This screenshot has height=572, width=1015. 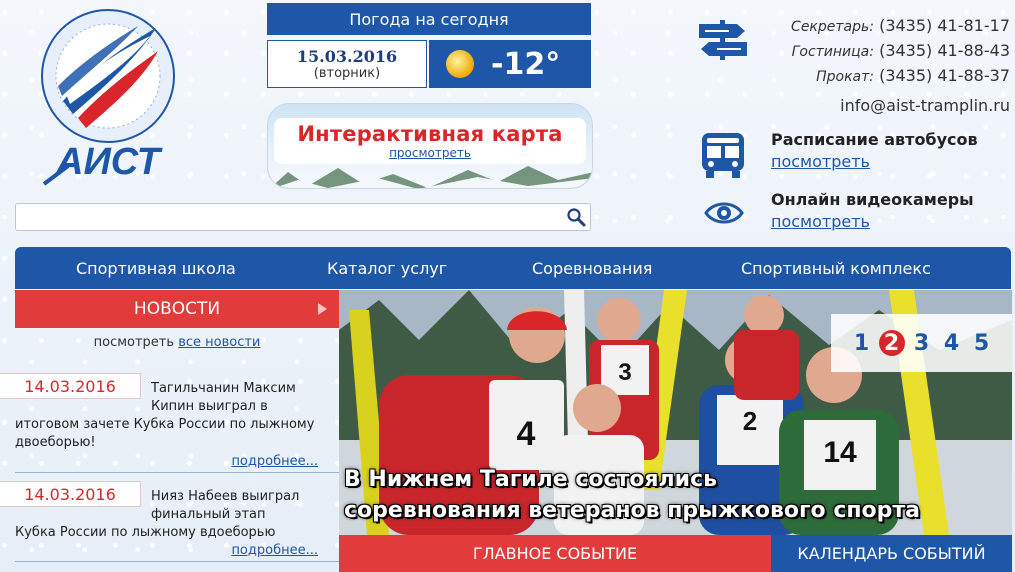 I want to click on webcams-title: Онлайн видеокамеры, so click(x=872, y=199).